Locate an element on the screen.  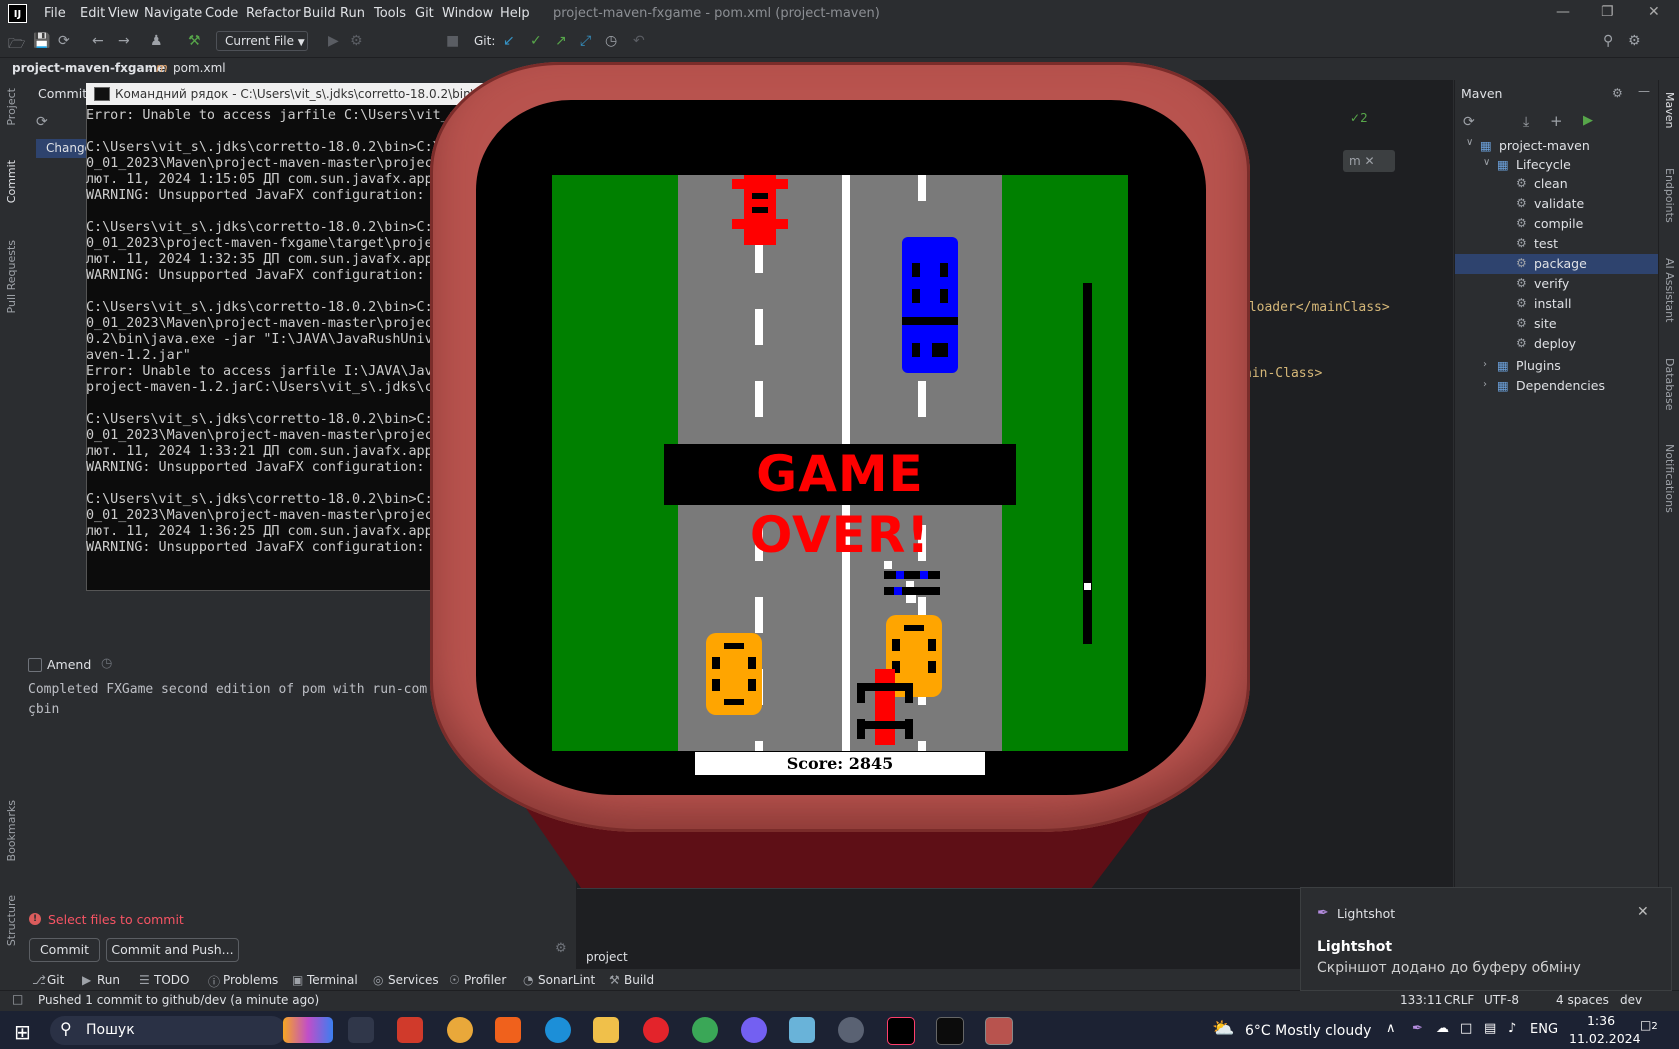
tool-tab-terminal: Terminal is located at coordinates (332, 980).